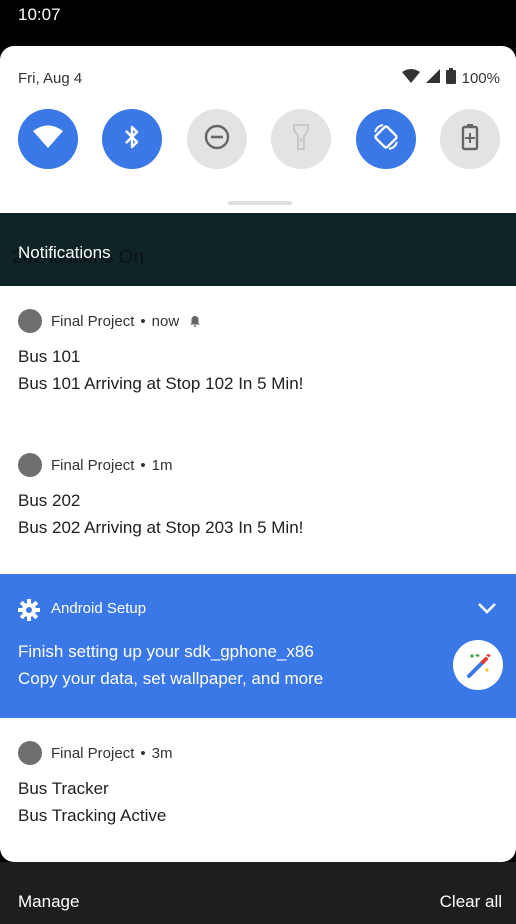 This screenshot has height=924, width=516. I want to click on wifi-icon, so click(48, 139).